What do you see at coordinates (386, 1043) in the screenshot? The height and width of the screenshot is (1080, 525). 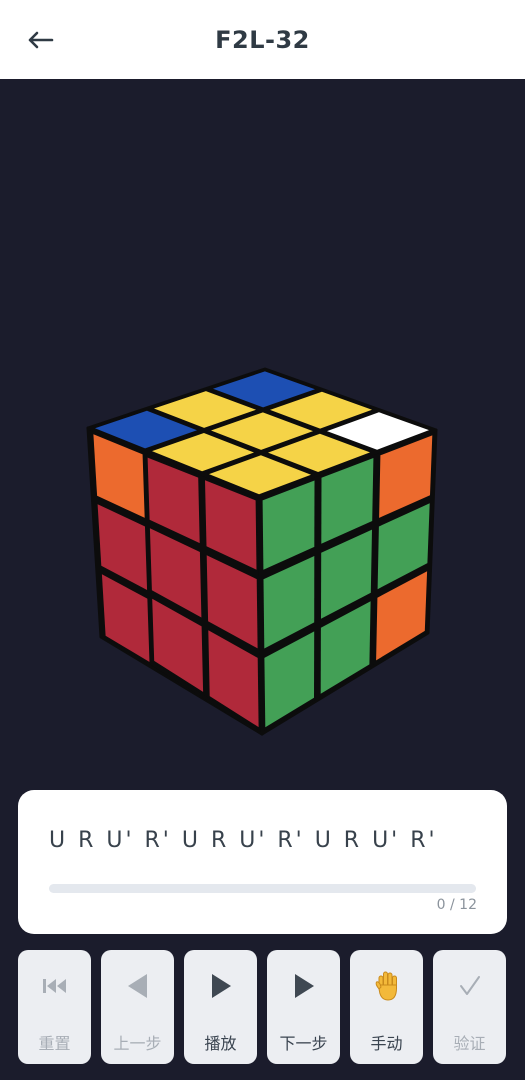 I see `manual-label: 手动` at bounding box center [386, 1043].